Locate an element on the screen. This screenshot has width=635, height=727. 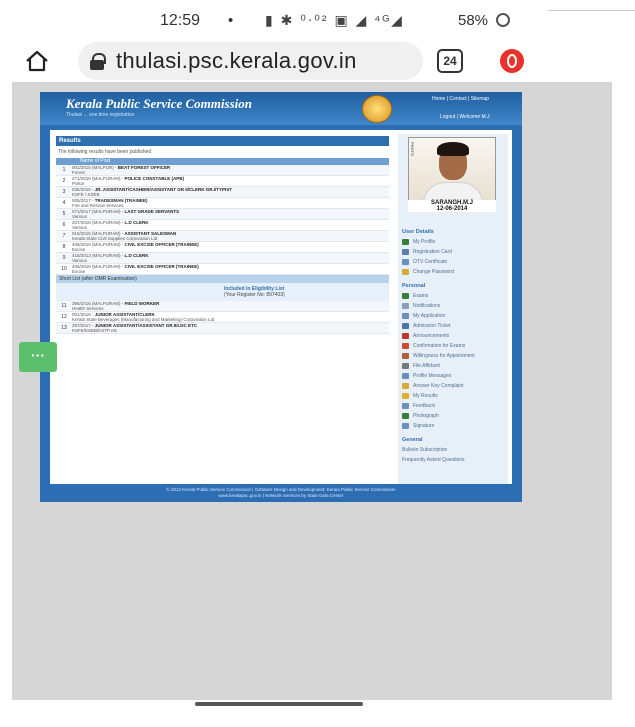
status-bar: 12:59 • ▮ ✱ ⁰⋅⁰² ▣ ◢ ⁴ᴳ◢ 58% is located at coordinates (317, 22).